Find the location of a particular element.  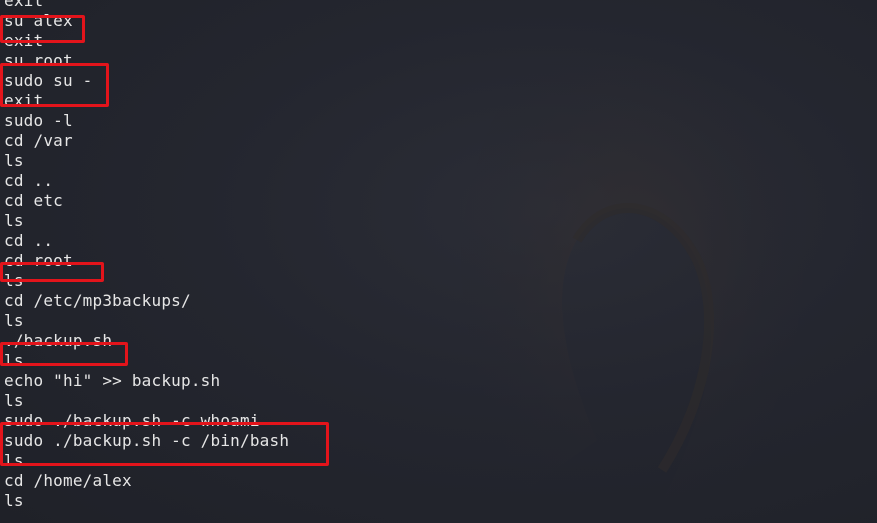

command-line: cd /home/alex is located at coordinates (68, 480).